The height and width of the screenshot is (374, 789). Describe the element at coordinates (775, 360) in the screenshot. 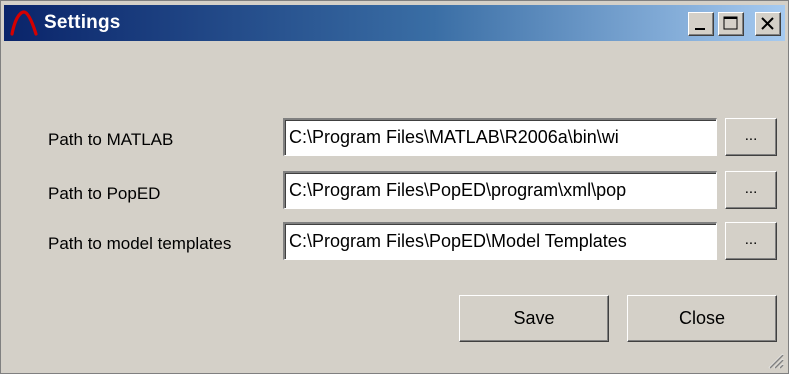

I see `resize-grip-icon` at that location.